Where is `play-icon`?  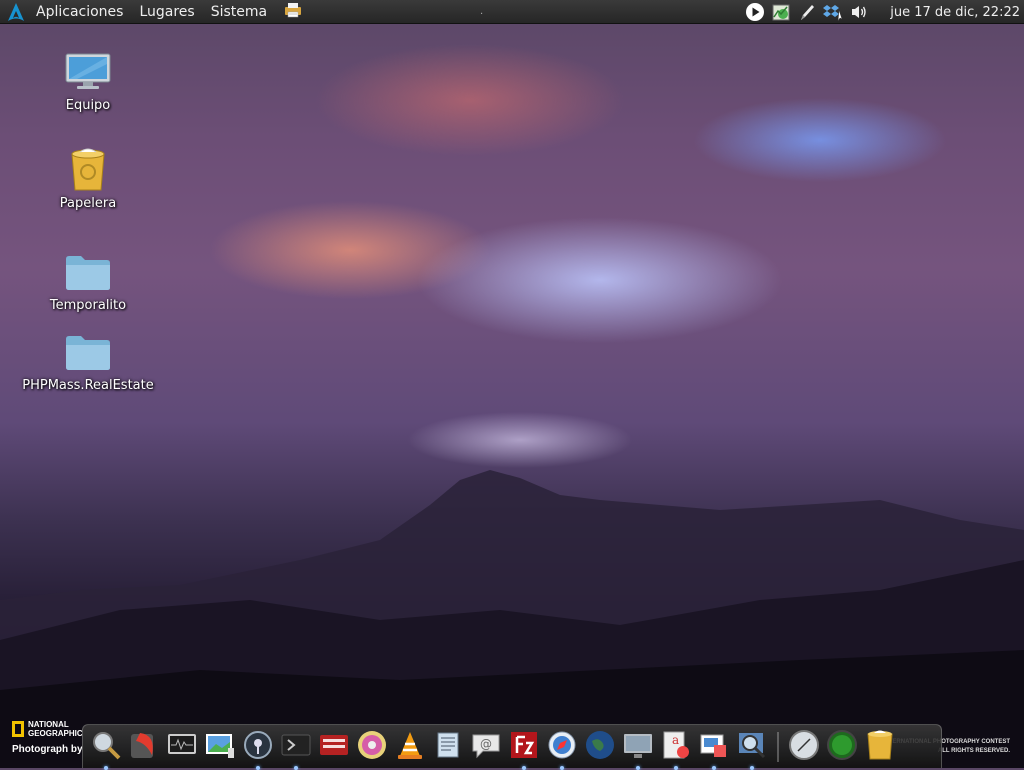 play-icon is located at coordinates (755, 12).